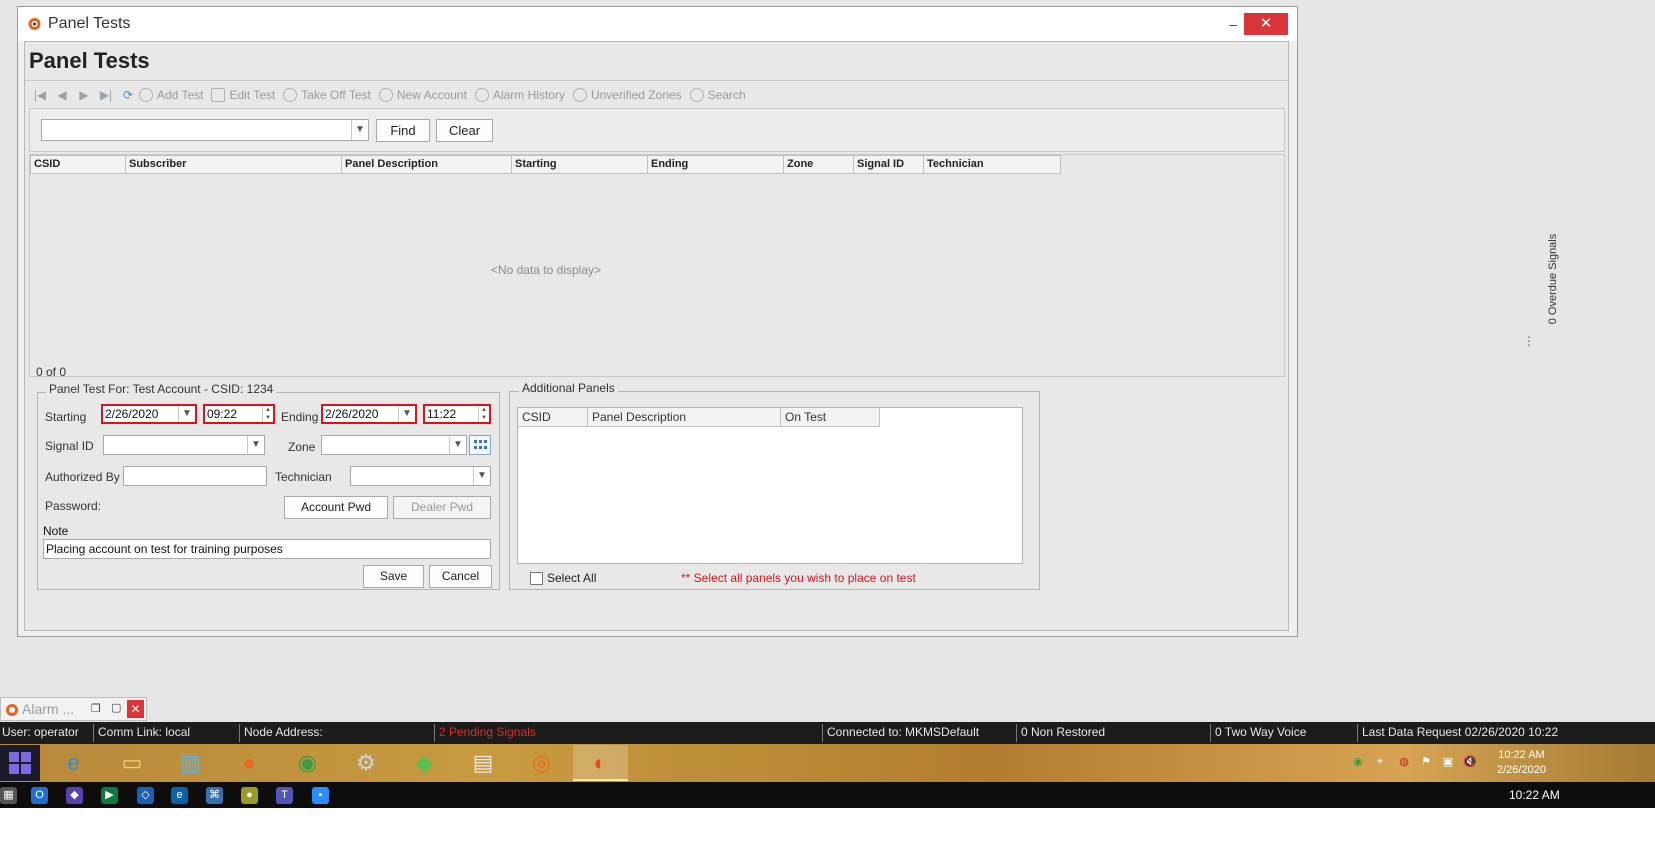 Image resolution: width=1655 pixels, height=858 pixels. I want to click on technician-combo: ▼, so click(420, 476).